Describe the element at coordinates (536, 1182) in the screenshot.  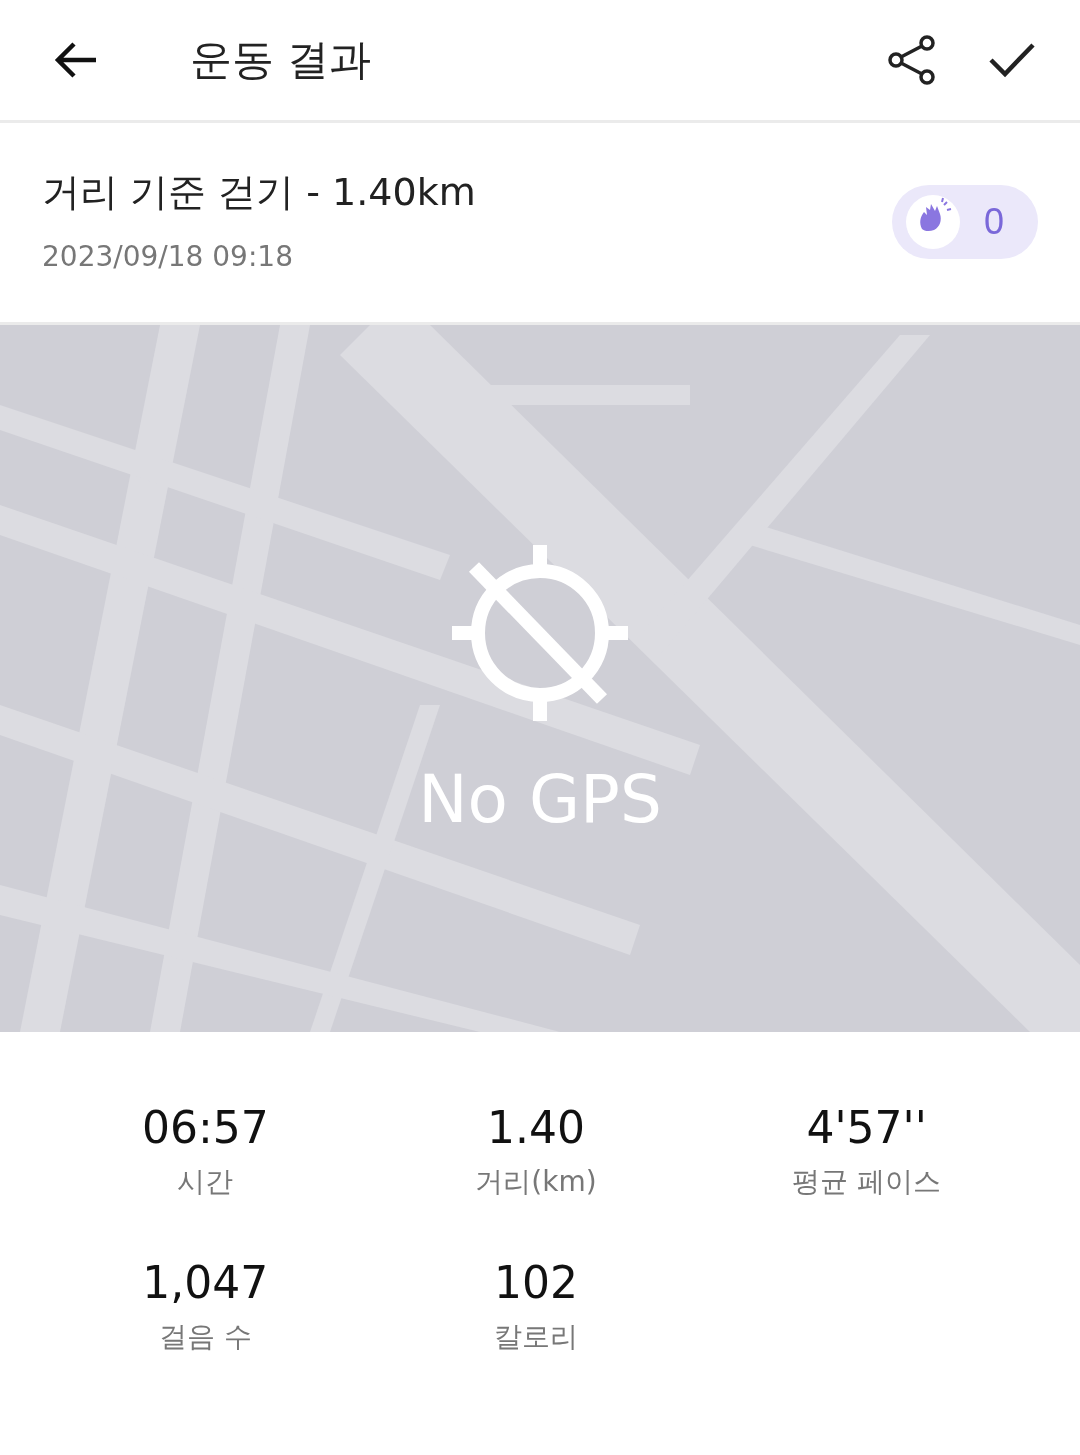
I see `stat-label: 거리(km)` at that location.